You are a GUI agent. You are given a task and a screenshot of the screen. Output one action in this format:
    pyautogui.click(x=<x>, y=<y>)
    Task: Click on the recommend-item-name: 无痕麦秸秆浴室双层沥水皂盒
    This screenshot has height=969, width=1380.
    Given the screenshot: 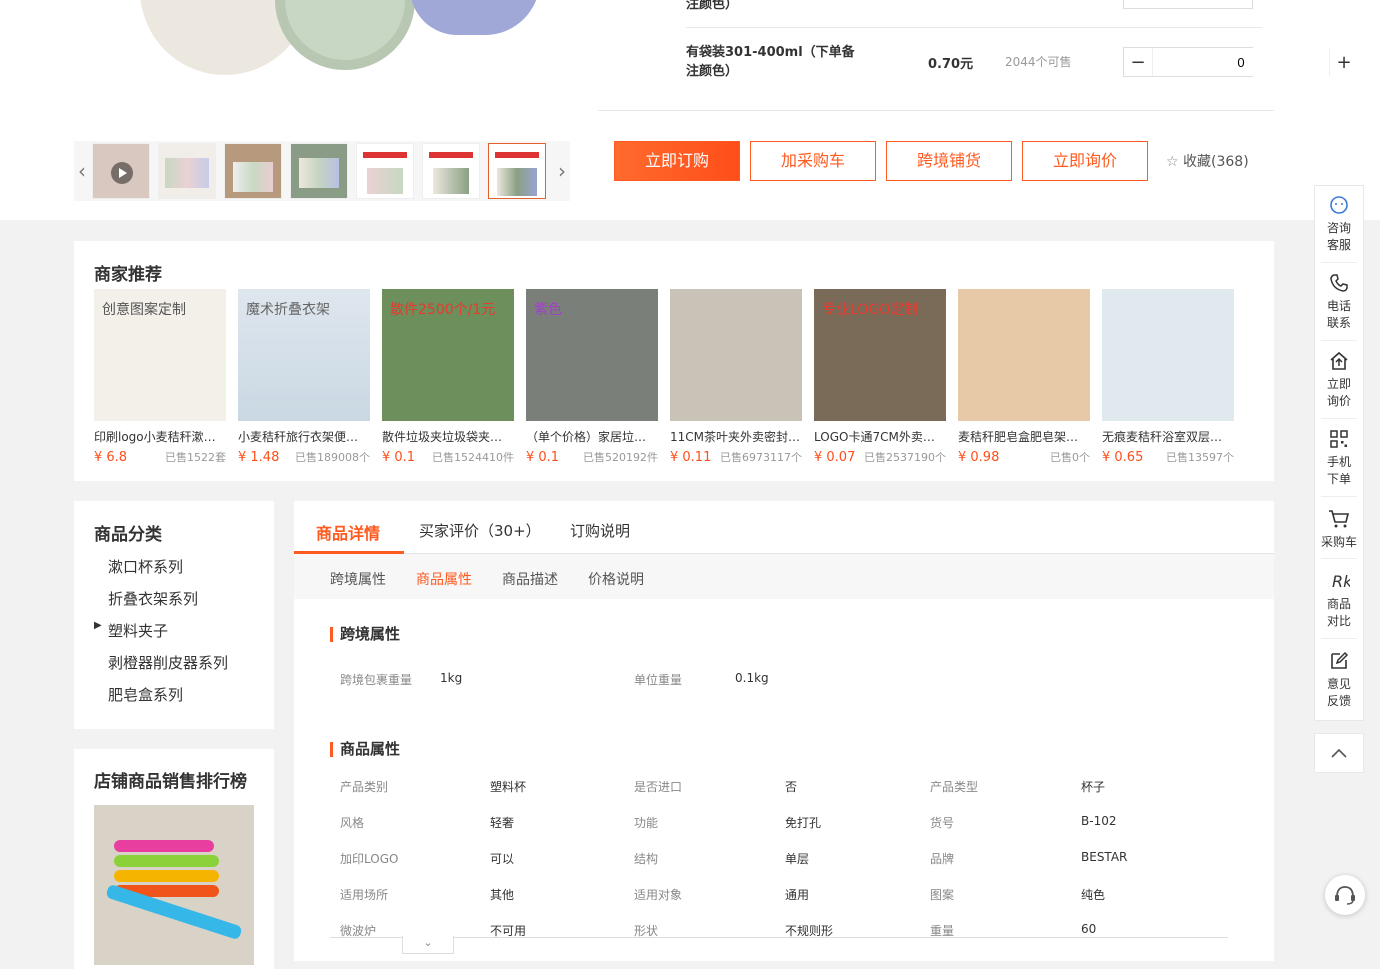 What is the action you would take?
    pyautogui.click(x=1168, y=436)
    